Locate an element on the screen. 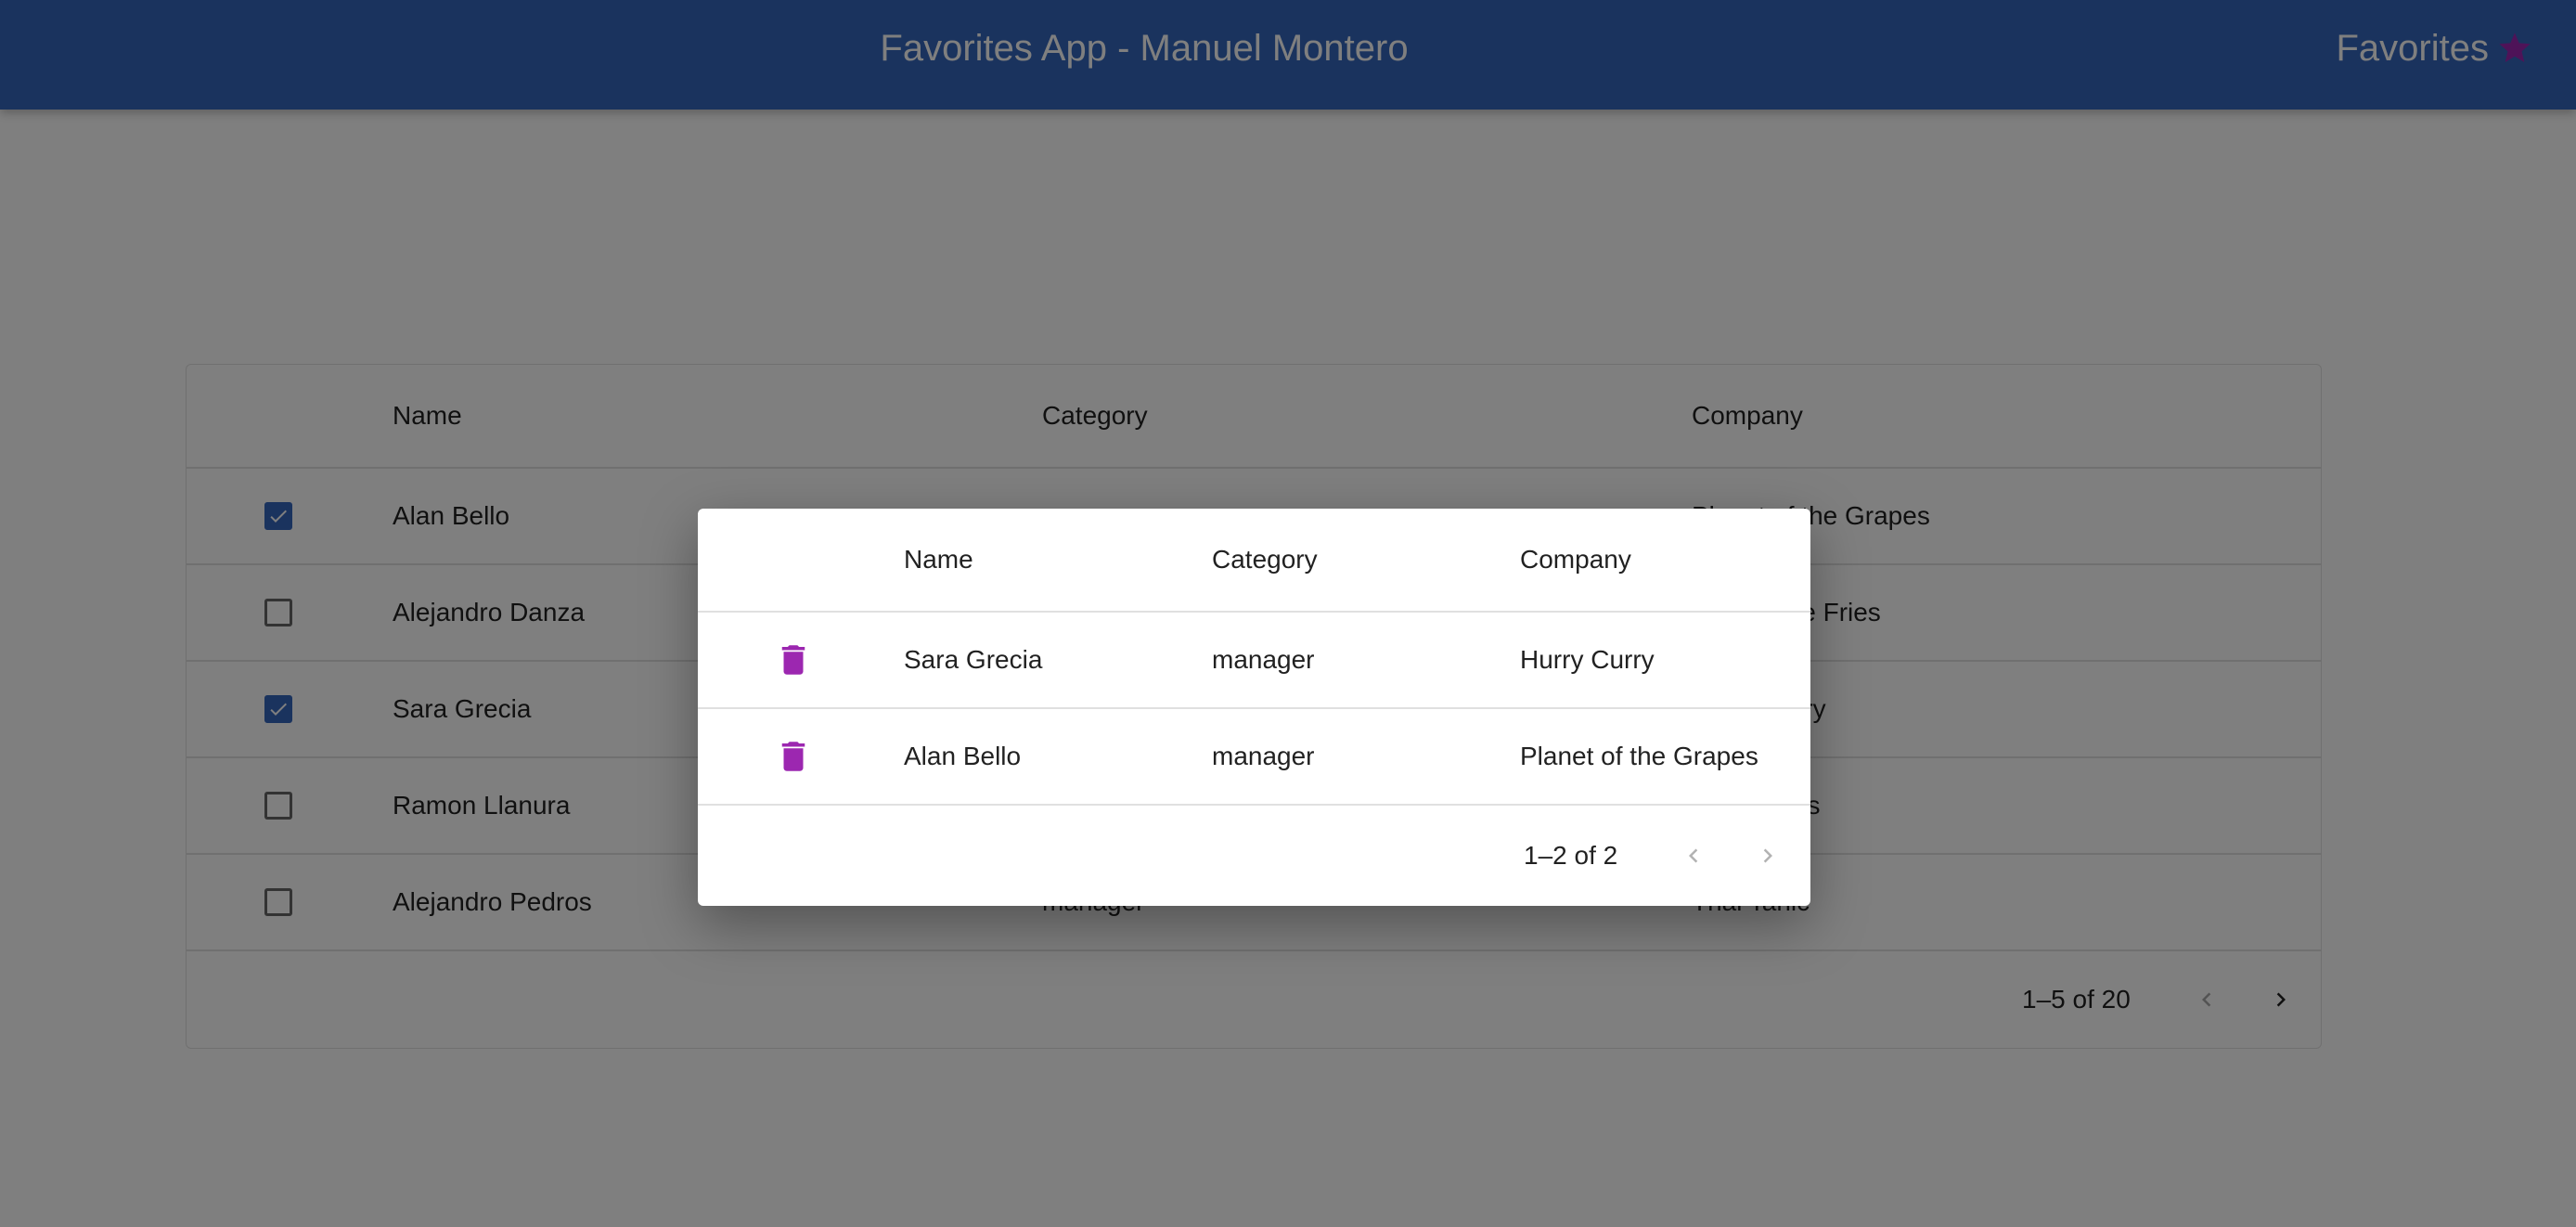 The image size is (2576, 1227). modal-cell-name: Alan Bello is located at coordinates (963, 756).